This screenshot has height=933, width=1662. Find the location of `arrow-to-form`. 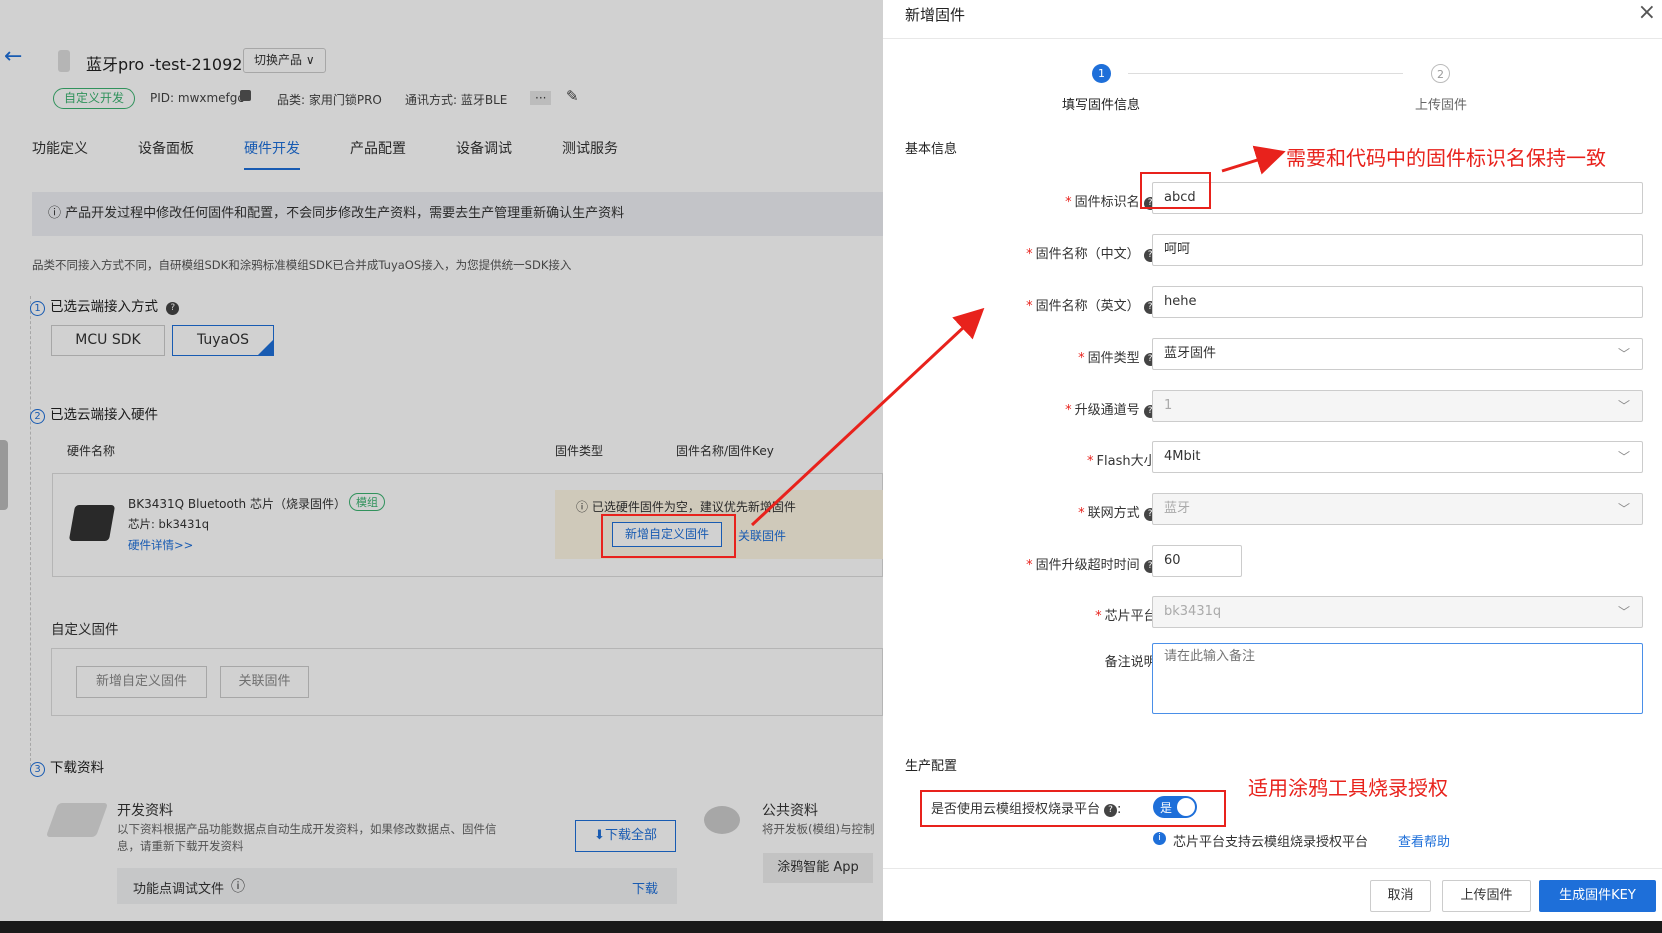

arrow-to-form is located at coordinates (867, 417).